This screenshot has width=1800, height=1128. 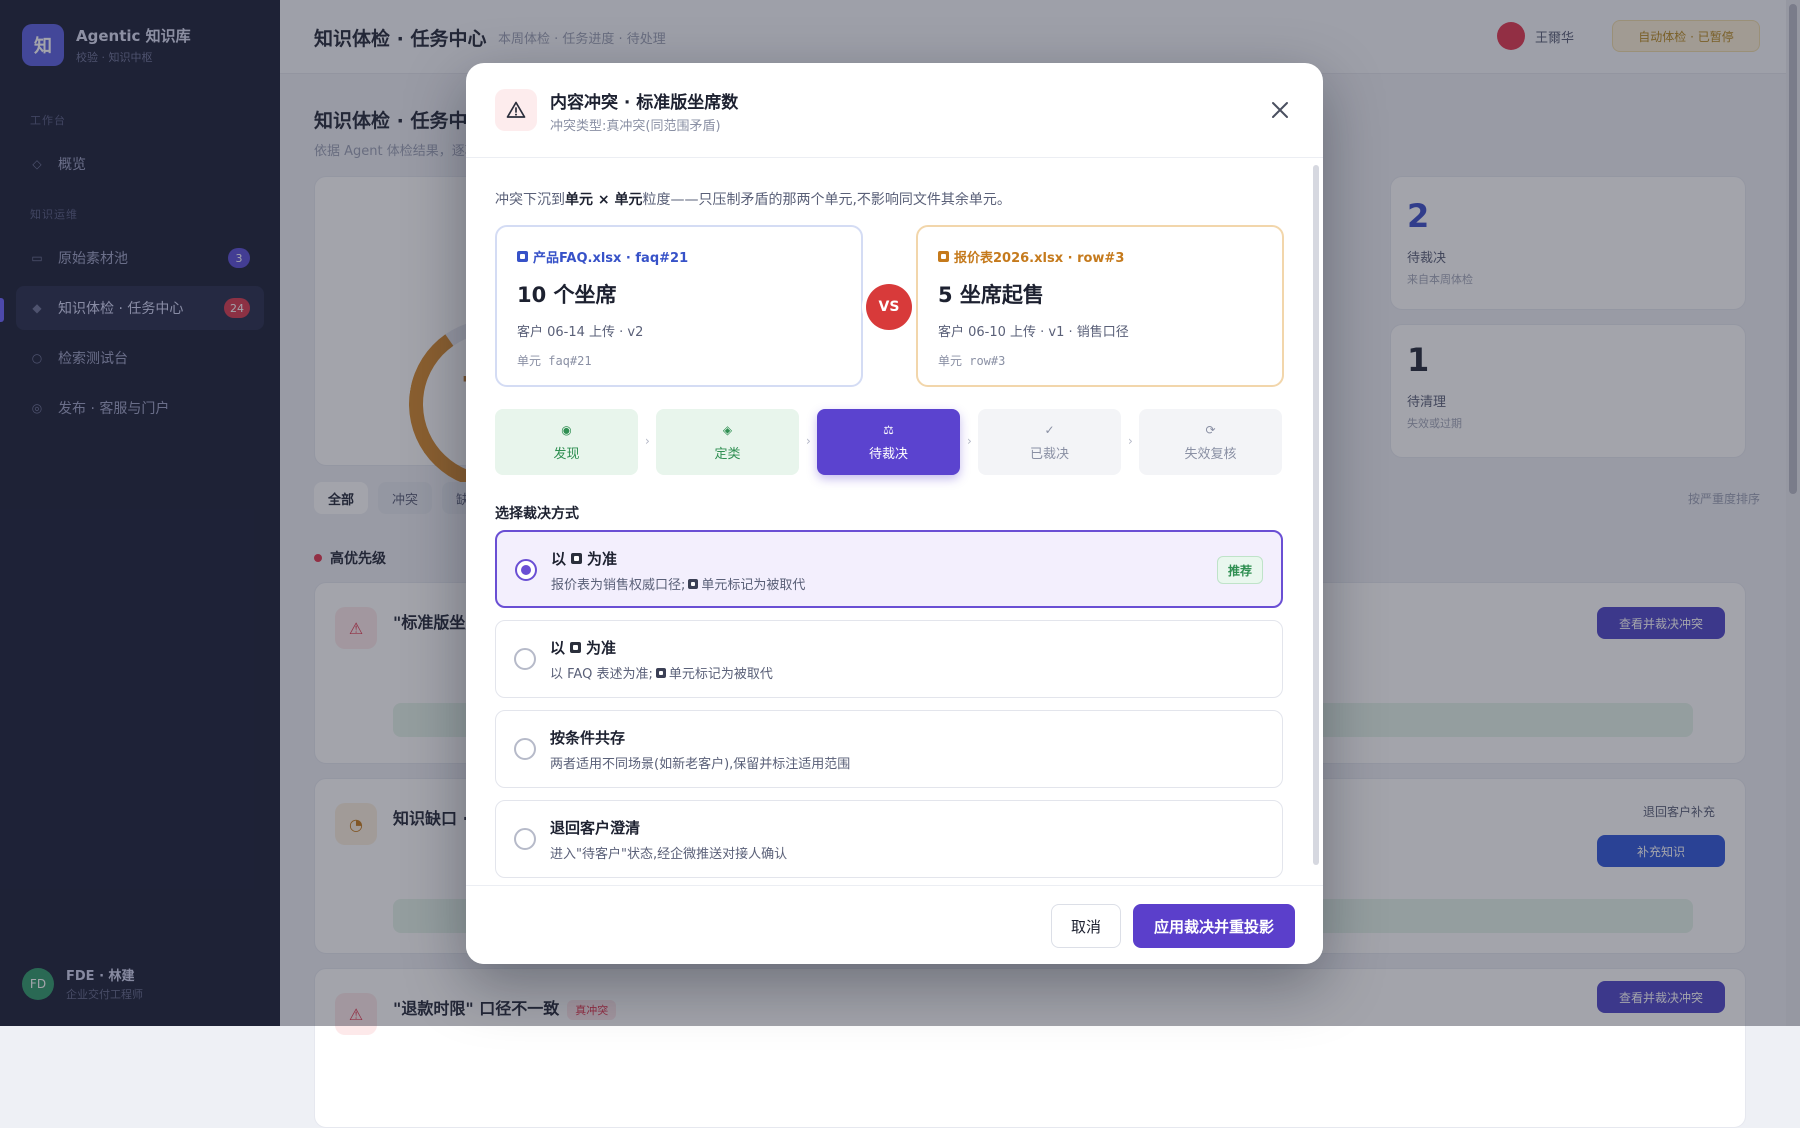 What do you see at coordinates (894, 924) in the screenshot?
I see `modal-footer: 取消 应用裁决并重投影` at bounding box center [894, 924].